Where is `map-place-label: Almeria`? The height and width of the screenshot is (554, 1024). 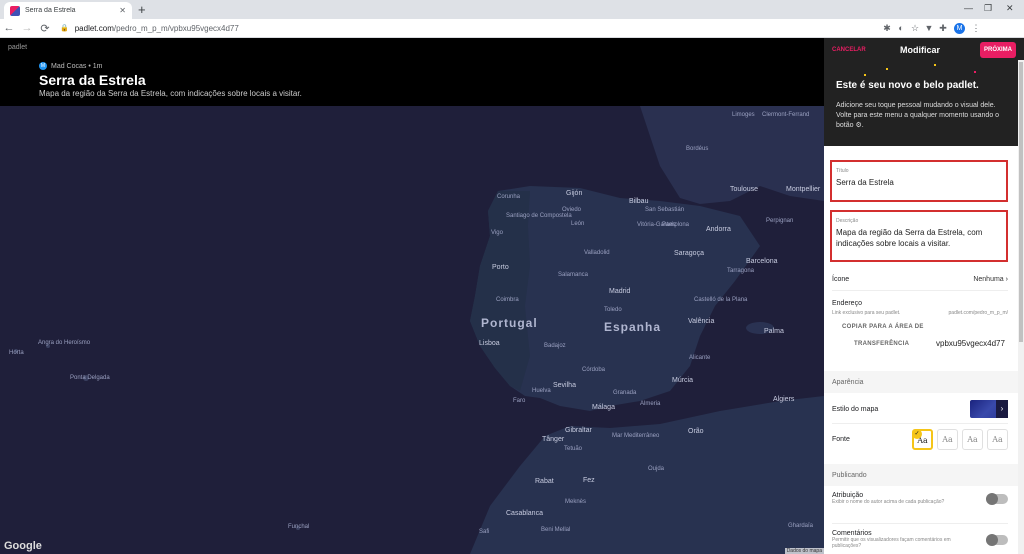 map-place-label: Almeria is located at coordinates (650, 404).